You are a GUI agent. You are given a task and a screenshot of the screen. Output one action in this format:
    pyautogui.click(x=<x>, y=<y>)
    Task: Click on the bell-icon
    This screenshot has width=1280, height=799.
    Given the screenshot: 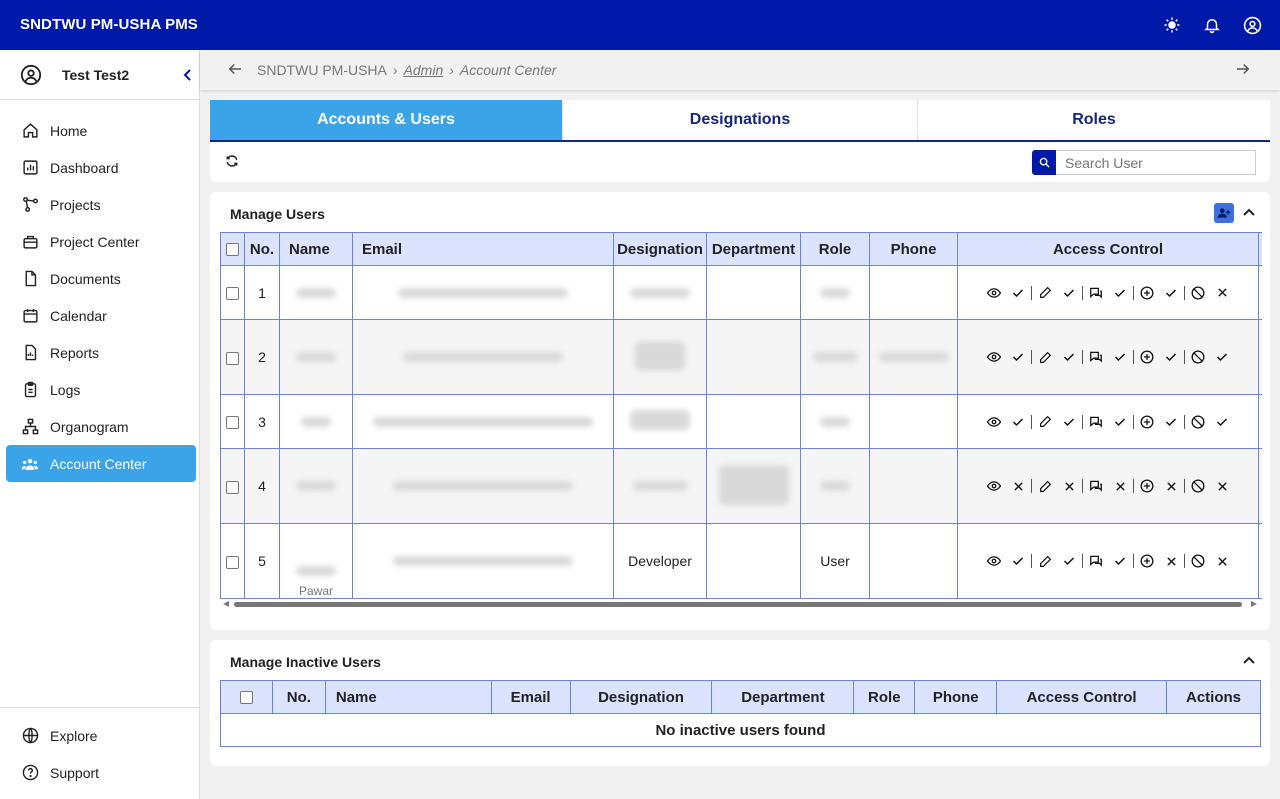 What is the action you would take?
    pyautogui.click(x=1212, y=25)
    